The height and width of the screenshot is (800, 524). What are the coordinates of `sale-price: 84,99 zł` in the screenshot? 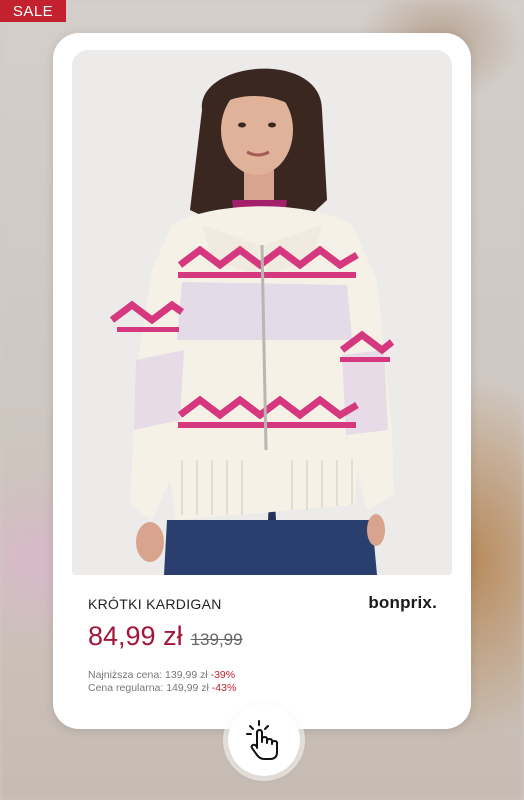 It's located at (135, 636).